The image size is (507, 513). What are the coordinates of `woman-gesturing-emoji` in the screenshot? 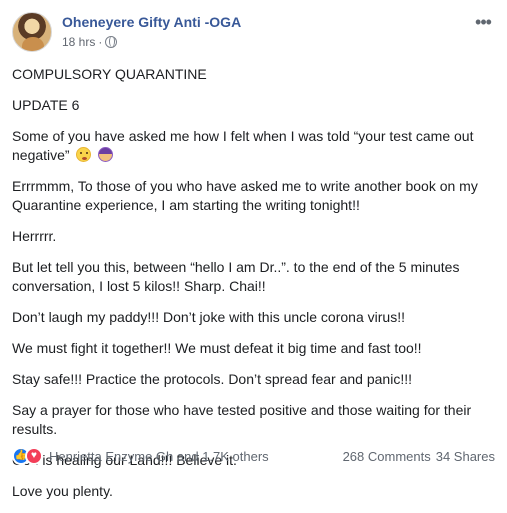 It's located at (106, 154).